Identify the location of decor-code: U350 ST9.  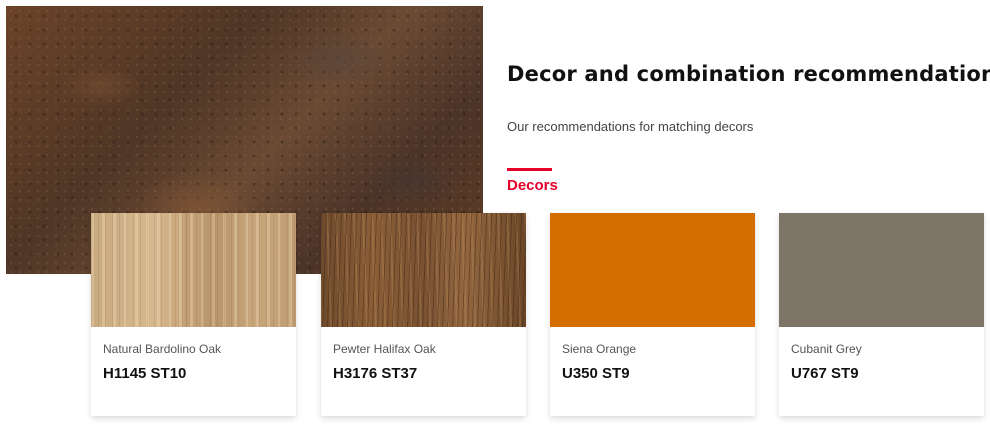
(596, 373).